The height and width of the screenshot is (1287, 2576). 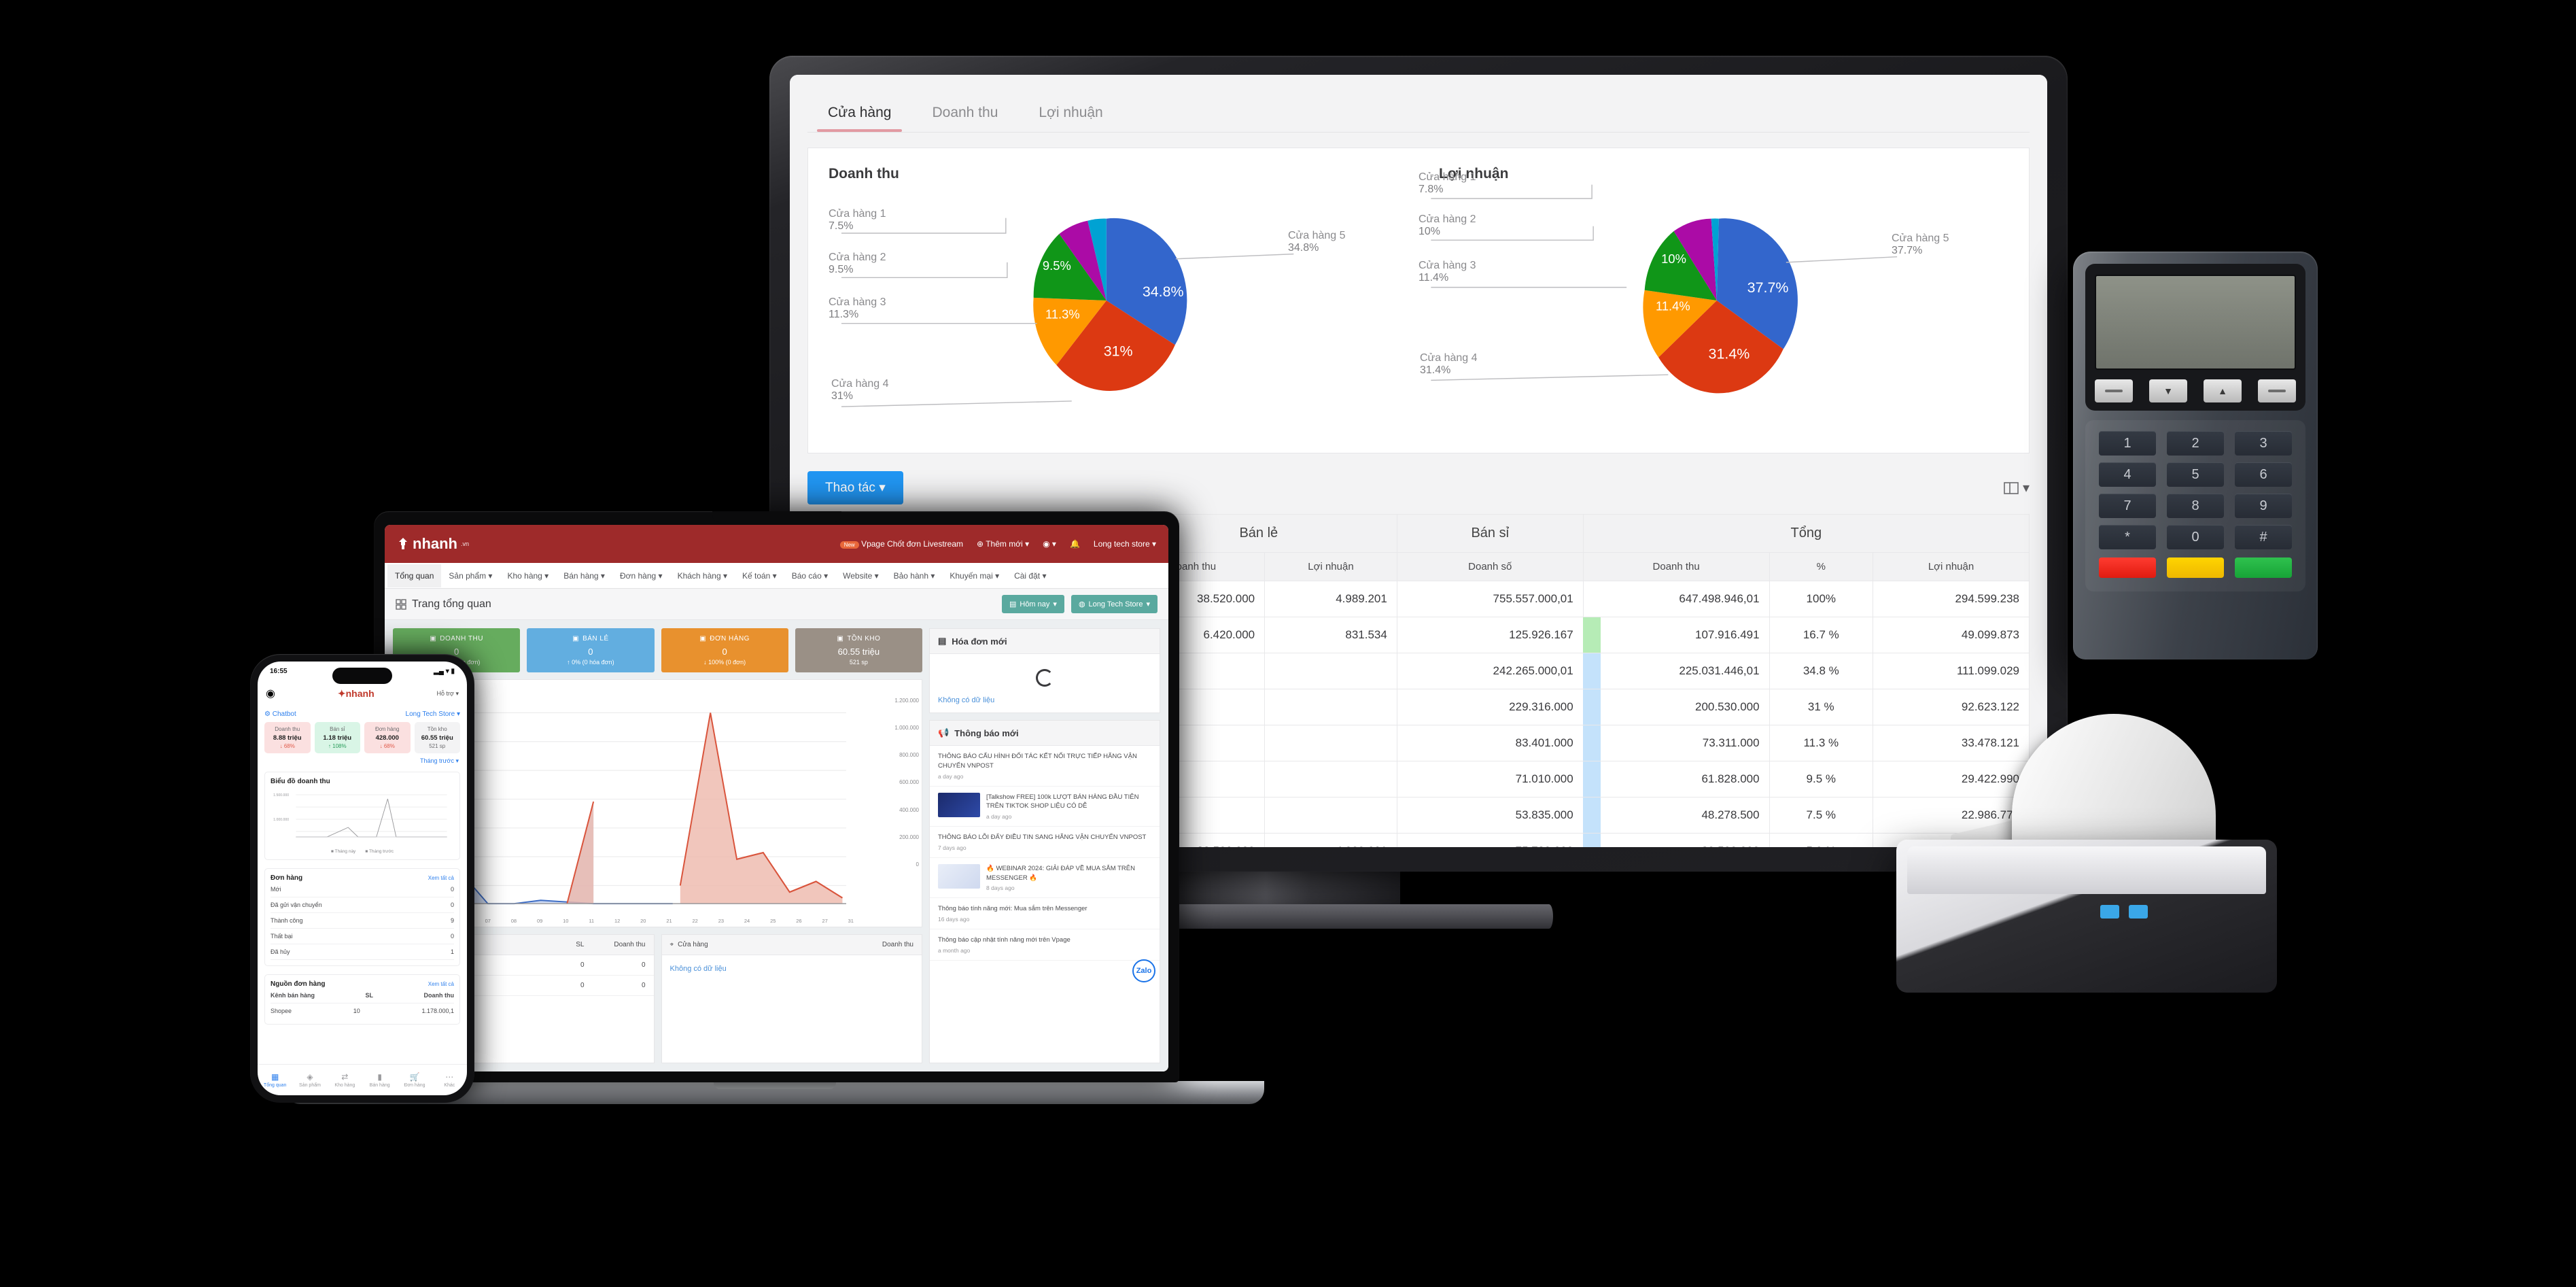 I want to click on pos-key-#: #, so click(x=2263, y=537).